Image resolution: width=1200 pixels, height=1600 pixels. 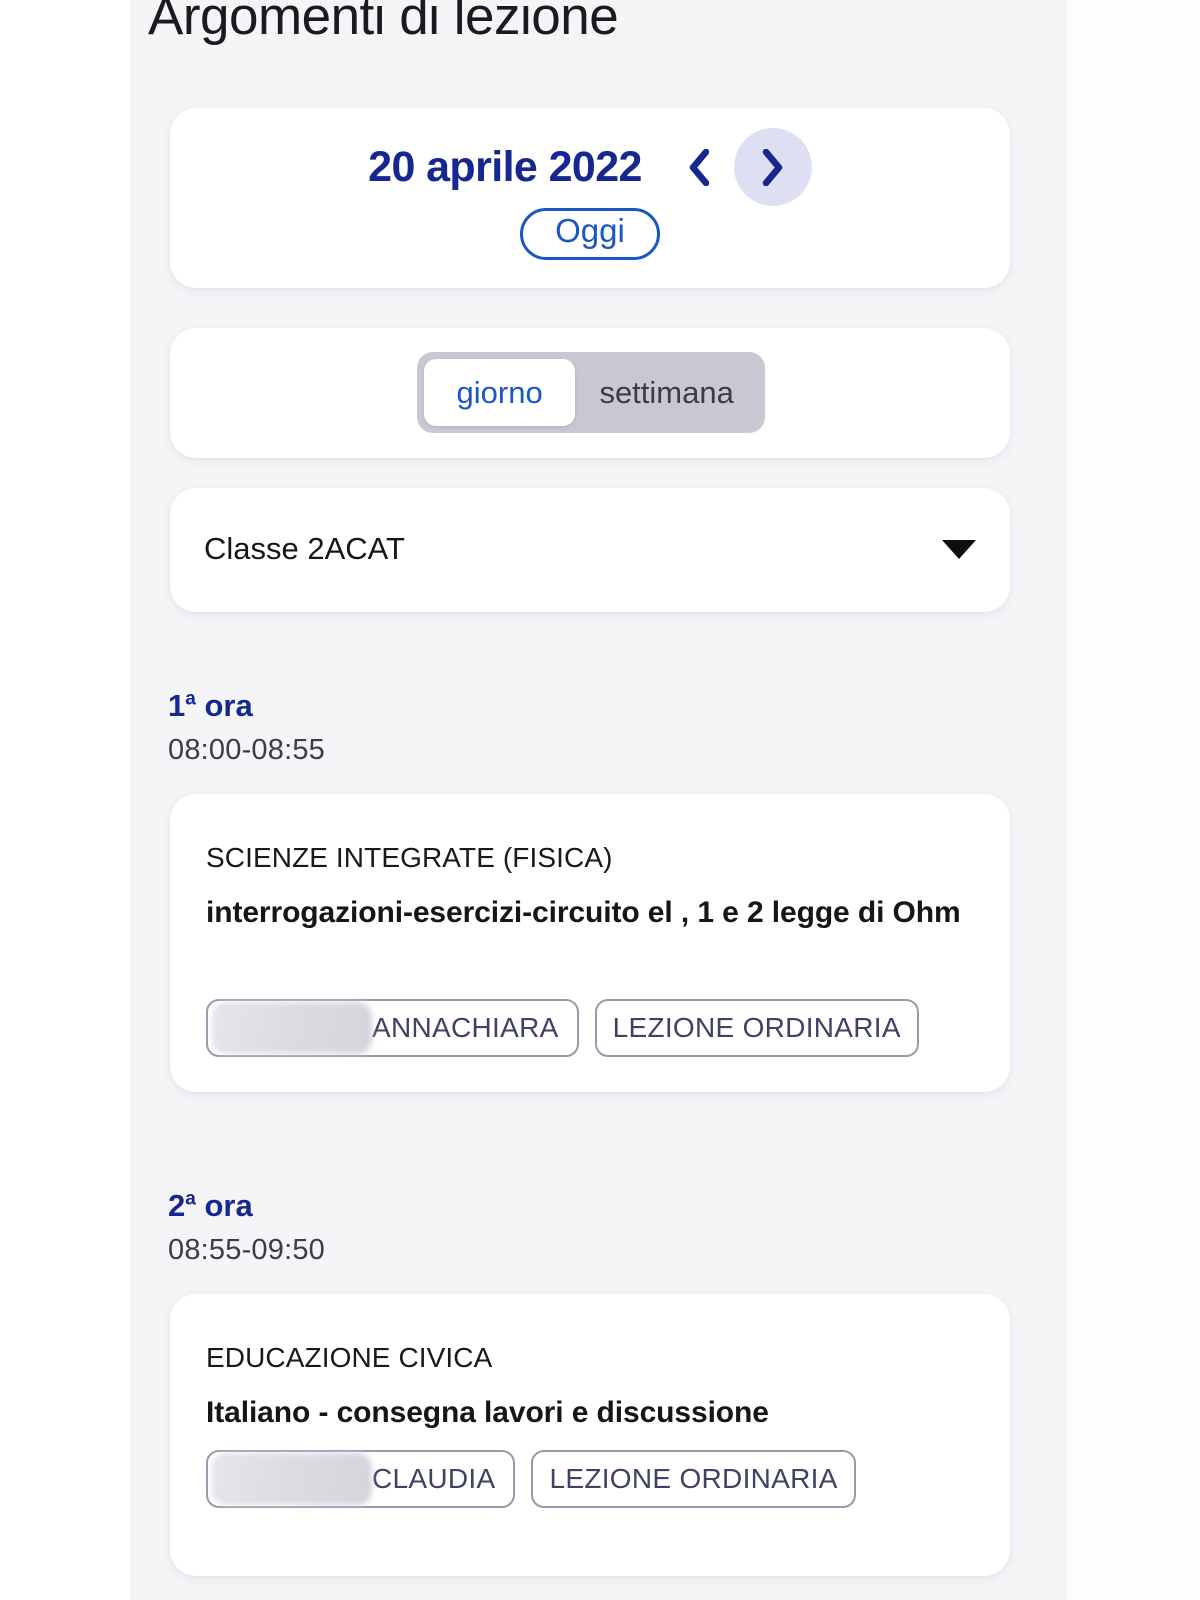 What do you see at coordinates (304, 548) in the screenshot?
I see `class-select-value: Classe 2ACAT` at bounding box center [304, 548].